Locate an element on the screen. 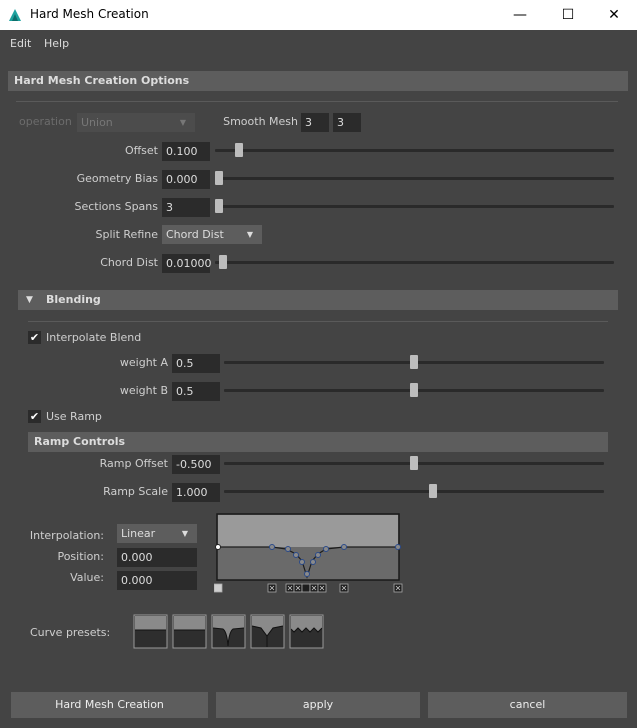 The height and width of the screenshot is (728, 637). split-refine-value: Chord Dist is located at coordinates (195, 234).